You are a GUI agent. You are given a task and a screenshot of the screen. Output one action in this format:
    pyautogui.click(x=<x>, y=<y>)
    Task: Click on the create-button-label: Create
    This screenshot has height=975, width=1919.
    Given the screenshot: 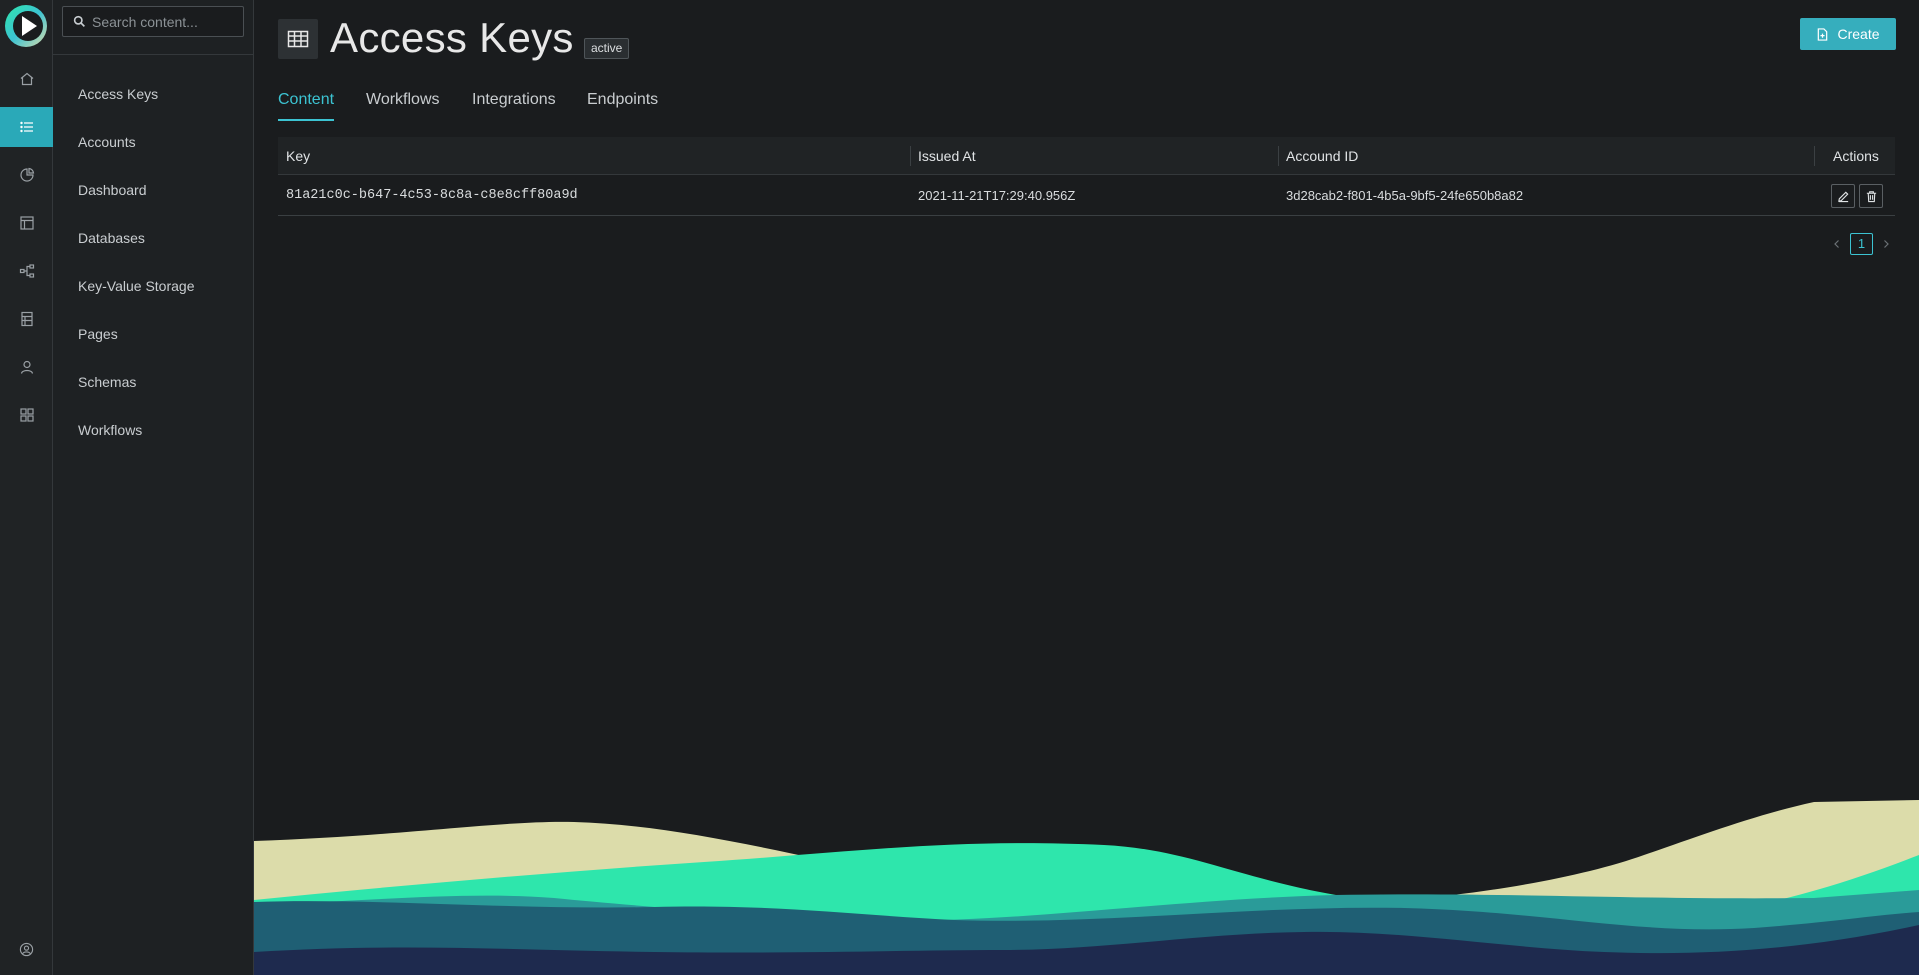 What is the action you would take?
    pyautogui.click(x=1858, y=34)
    